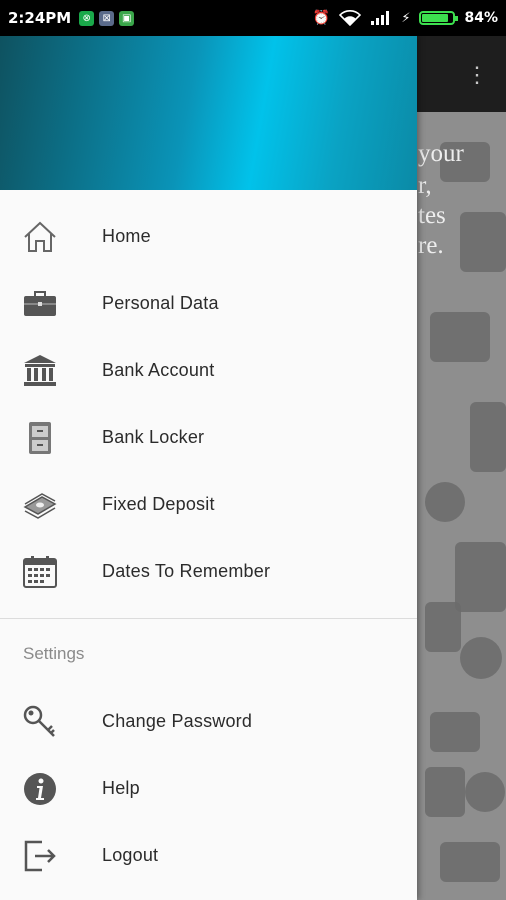 The image size is (506, 900). I want to click on home-icon, so click(40, 237).